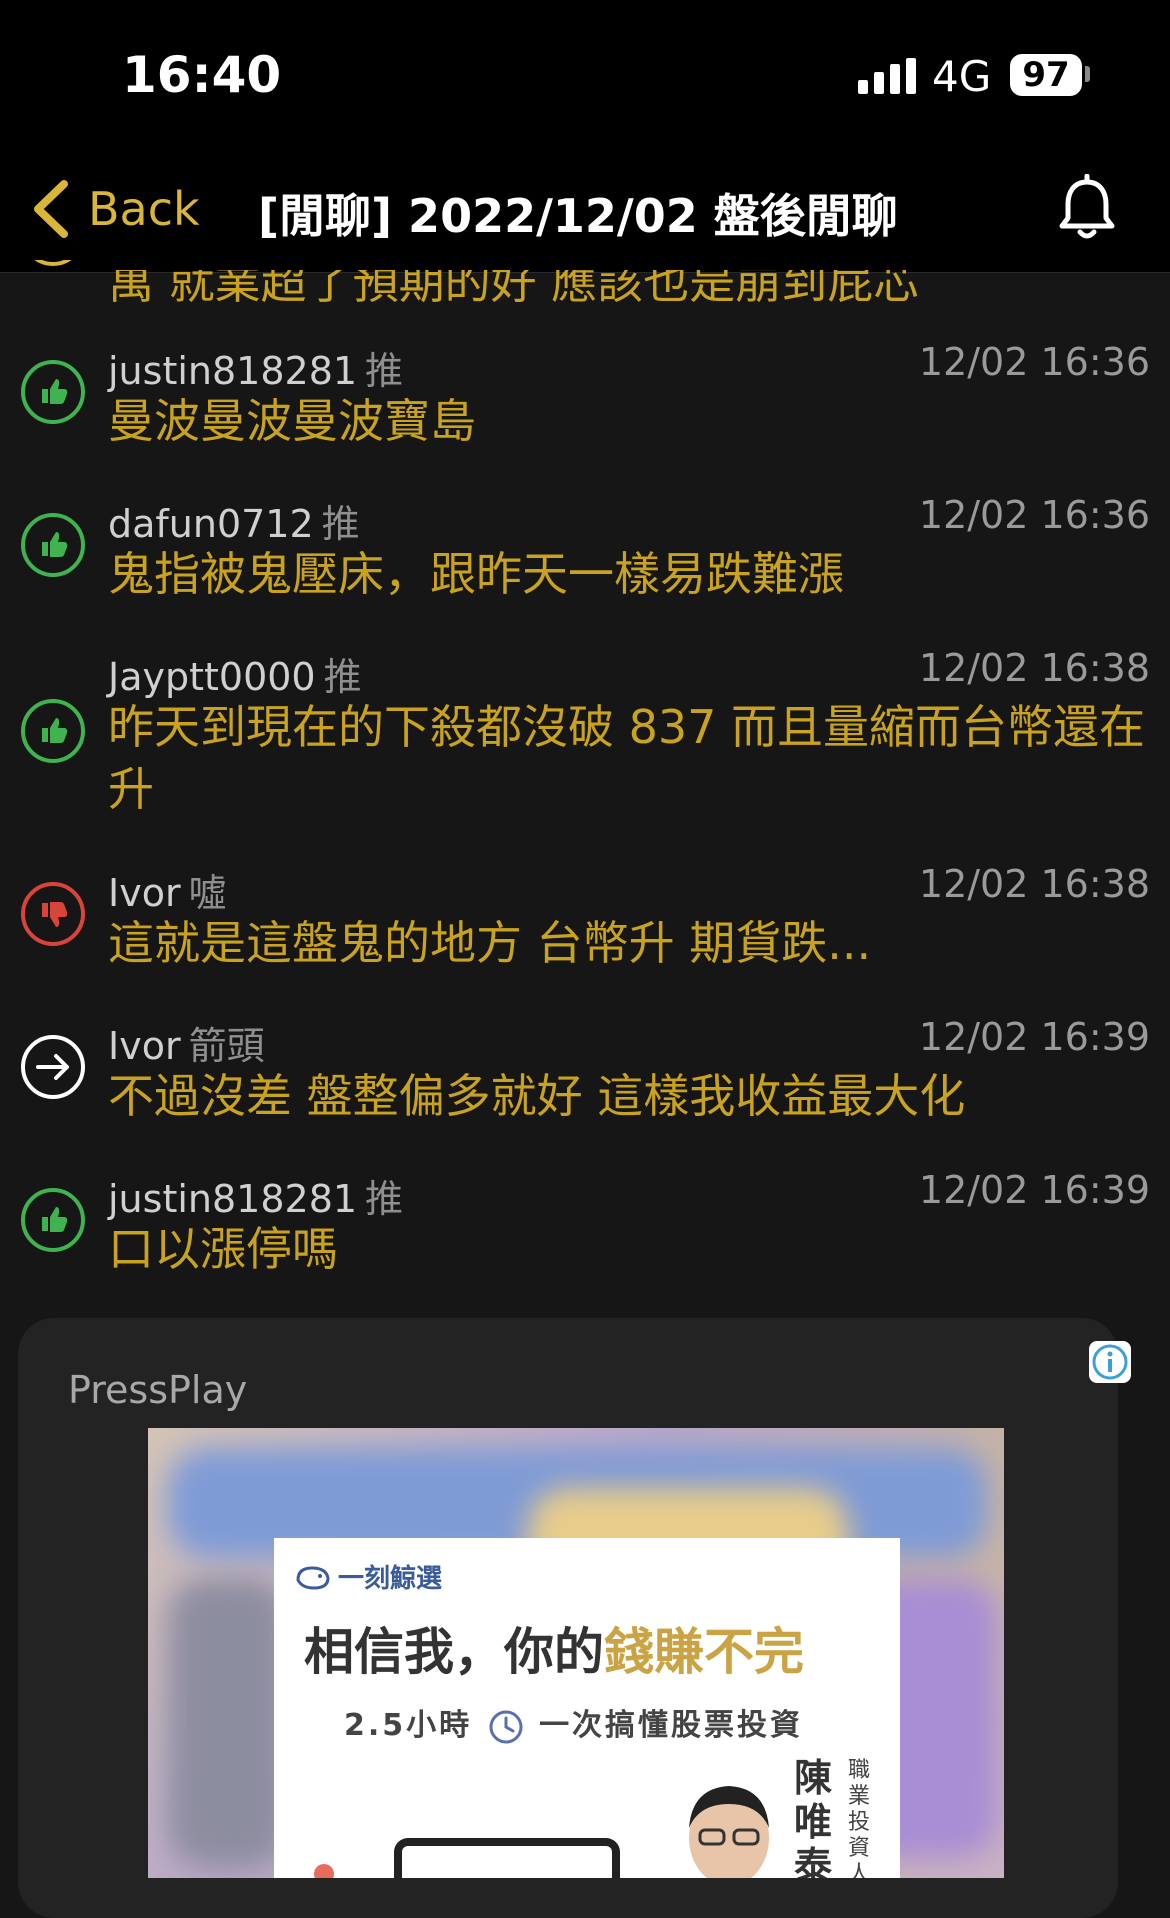  Describe the element at coordinates (313, 1577) in the screenshot. I see `whale-icon` at that location.